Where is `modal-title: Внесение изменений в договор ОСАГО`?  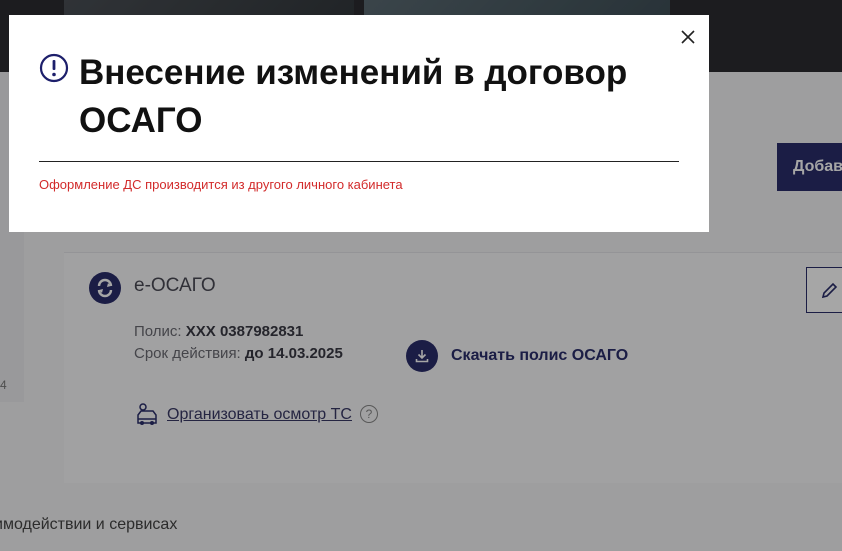
modal-title: Внесение изменений в договор ОСАГО is located at coordinates (353, 96).